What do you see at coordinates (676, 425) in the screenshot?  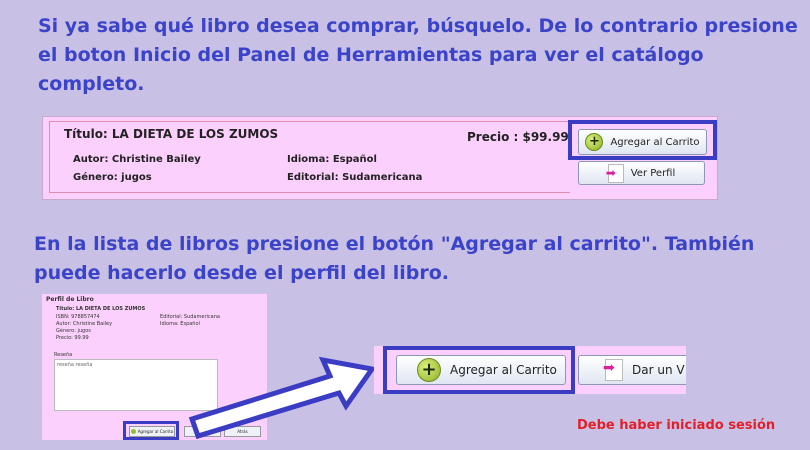 I see `login-warning: Debe haber iniciado sesión` at bounding box center [676, 425].